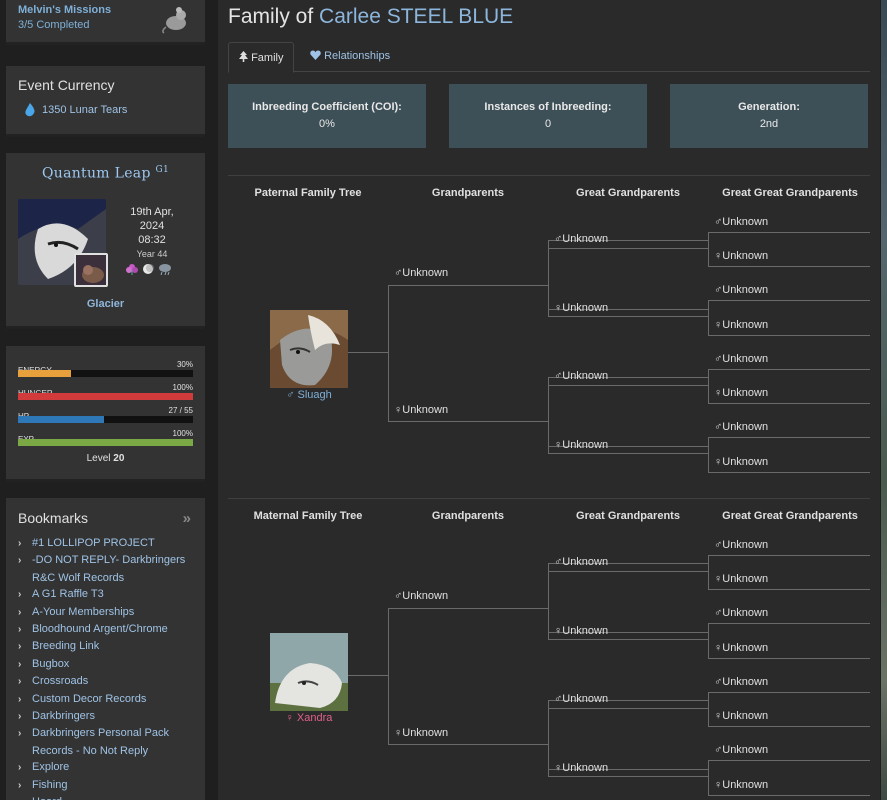 The height and width of the screenshot is (800, 887). I want to click on bookmark-link: › Crossroads, so click(105, 681).